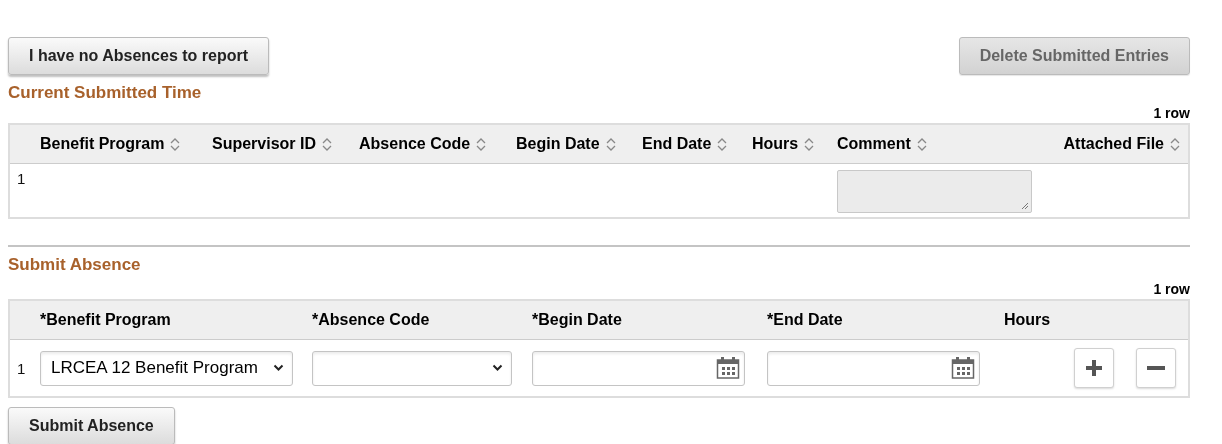  Describe the element at coordinates (415, 144) in the screenshot. I see `column-header: Absence Code` at that location.